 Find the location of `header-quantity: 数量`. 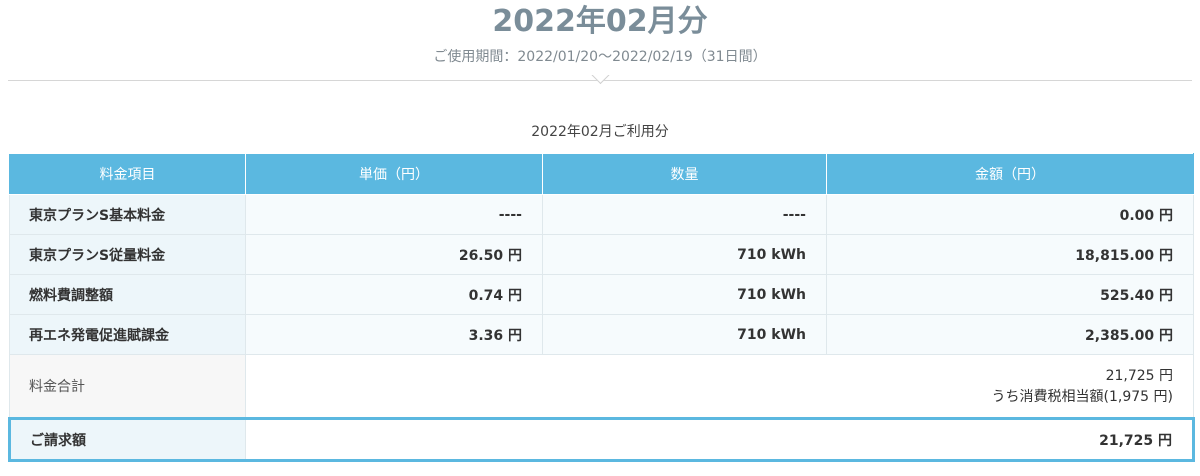

header-quantity: 数量 is located at coordinates (684, 174).